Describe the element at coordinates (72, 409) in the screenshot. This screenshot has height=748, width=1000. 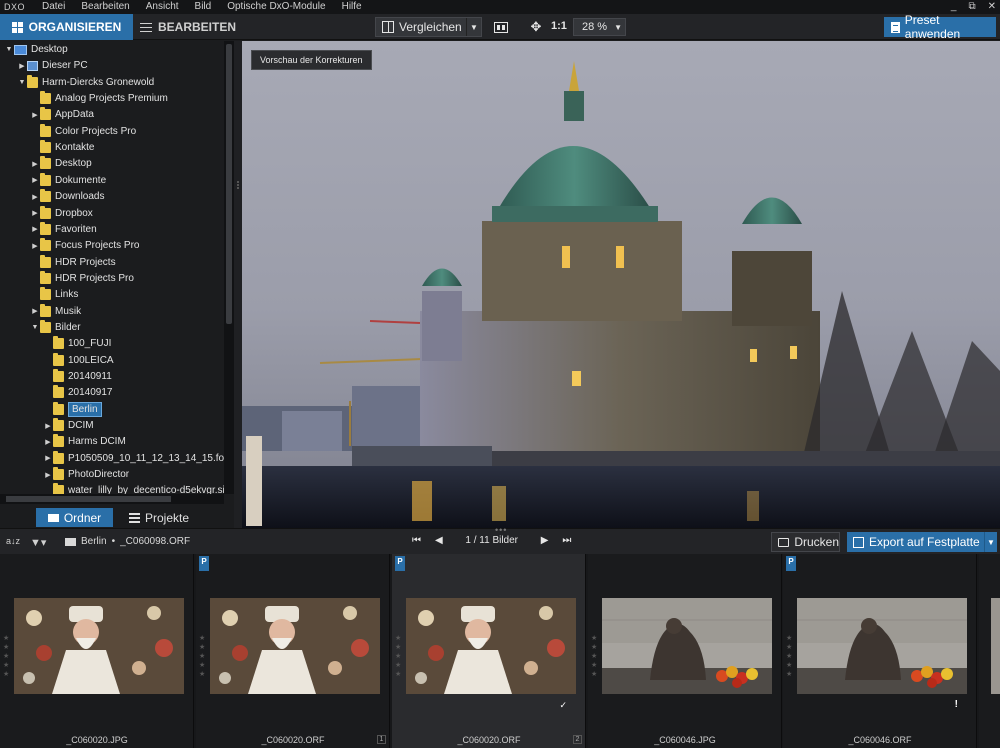
I see `tree-item: Berlin` at that location.